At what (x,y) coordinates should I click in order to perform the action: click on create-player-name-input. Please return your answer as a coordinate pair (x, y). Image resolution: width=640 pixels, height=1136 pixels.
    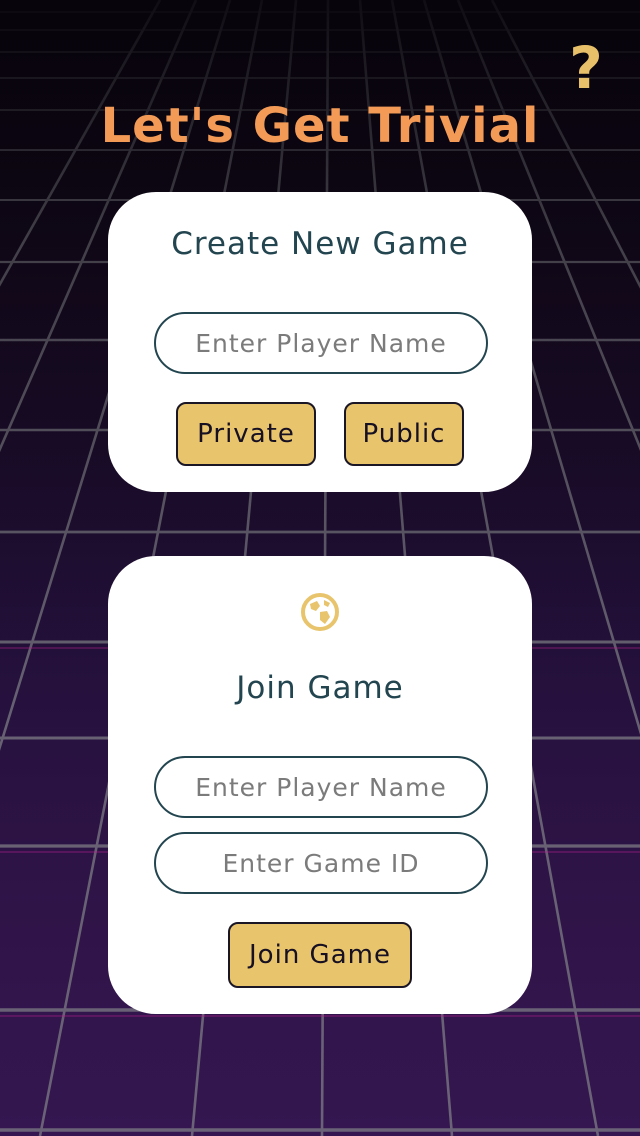
    Looking at the image, I should click on (321, 343).